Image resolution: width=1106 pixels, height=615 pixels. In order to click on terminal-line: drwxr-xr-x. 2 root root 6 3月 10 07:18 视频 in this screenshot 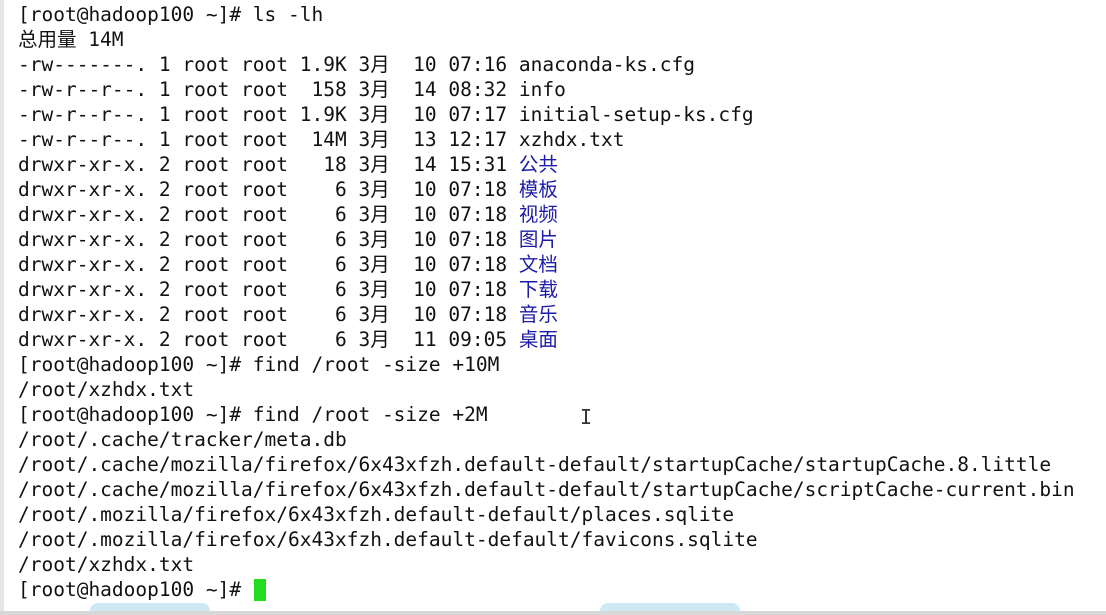, I will do `click(546, 214)`.